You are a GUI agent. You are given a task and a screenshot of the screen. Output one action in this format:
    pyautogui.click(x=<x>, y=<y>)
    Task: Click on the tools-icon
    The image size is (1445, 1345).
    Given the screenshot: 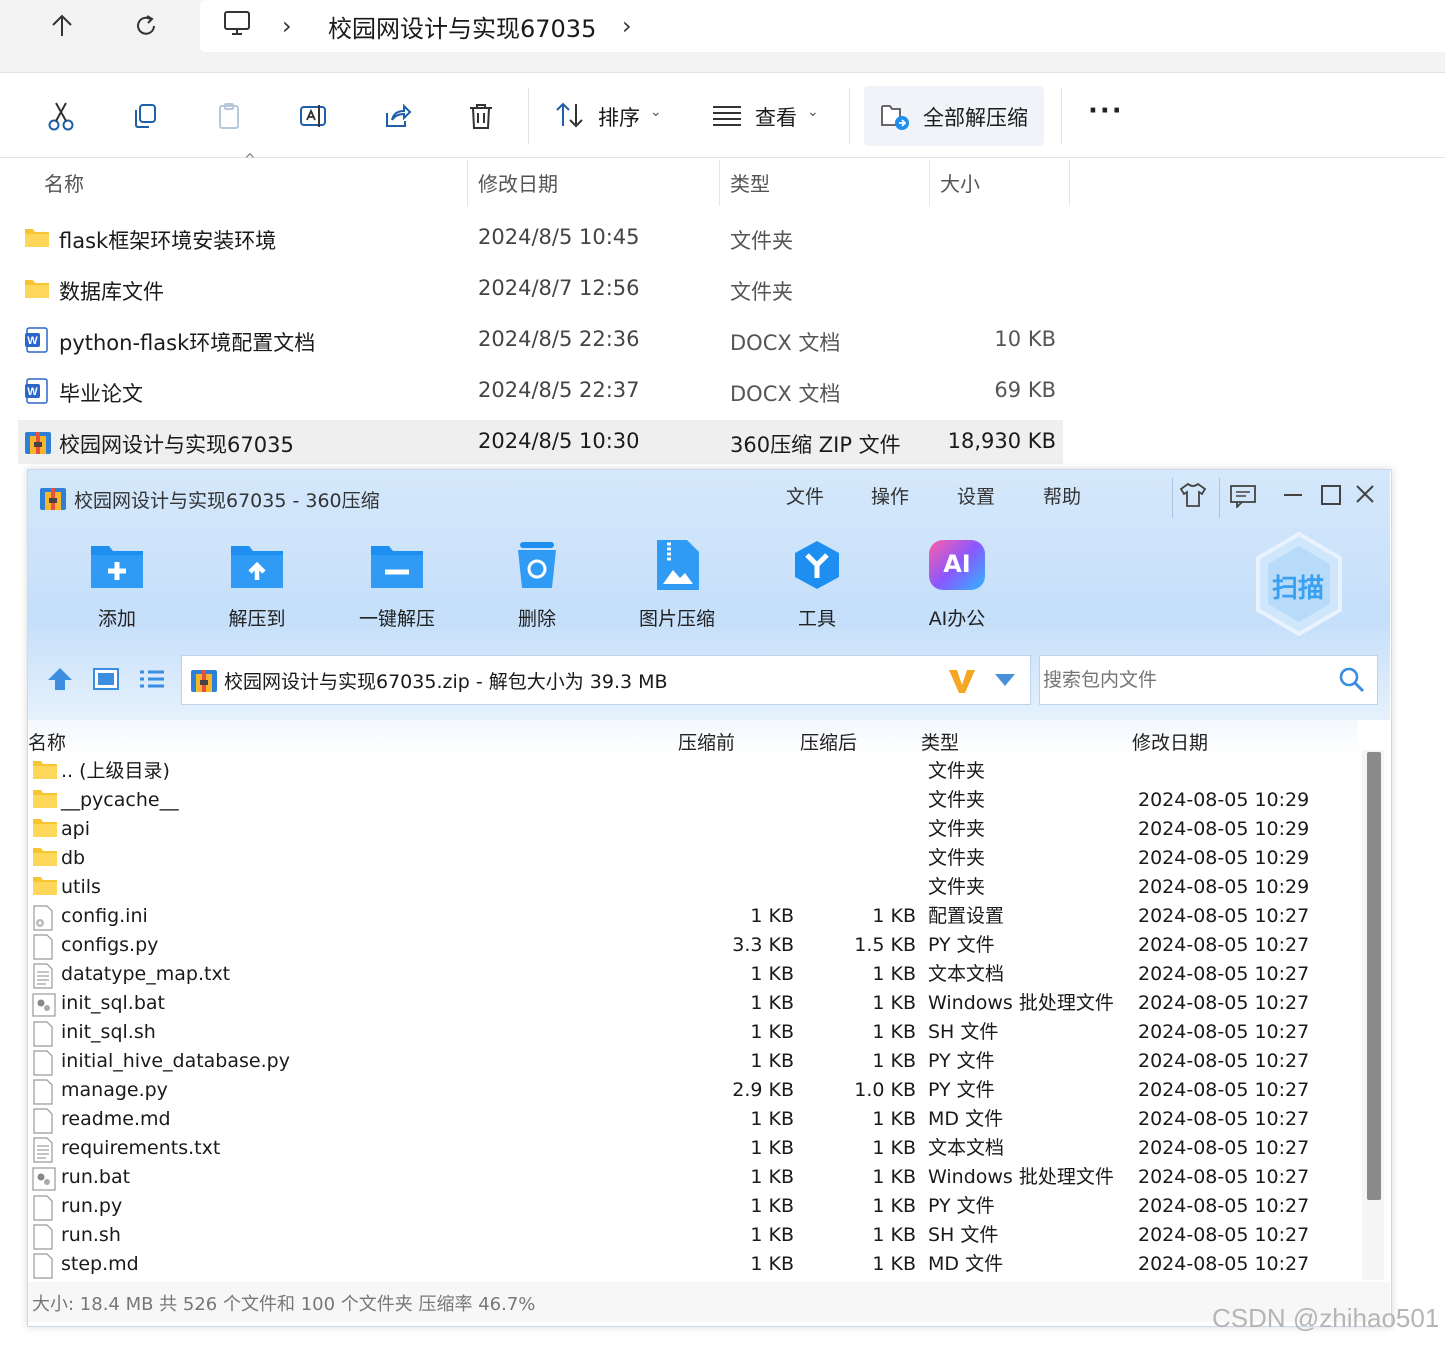 What is the action you would take?
    pyautogui.click(x=817, y=565)
    